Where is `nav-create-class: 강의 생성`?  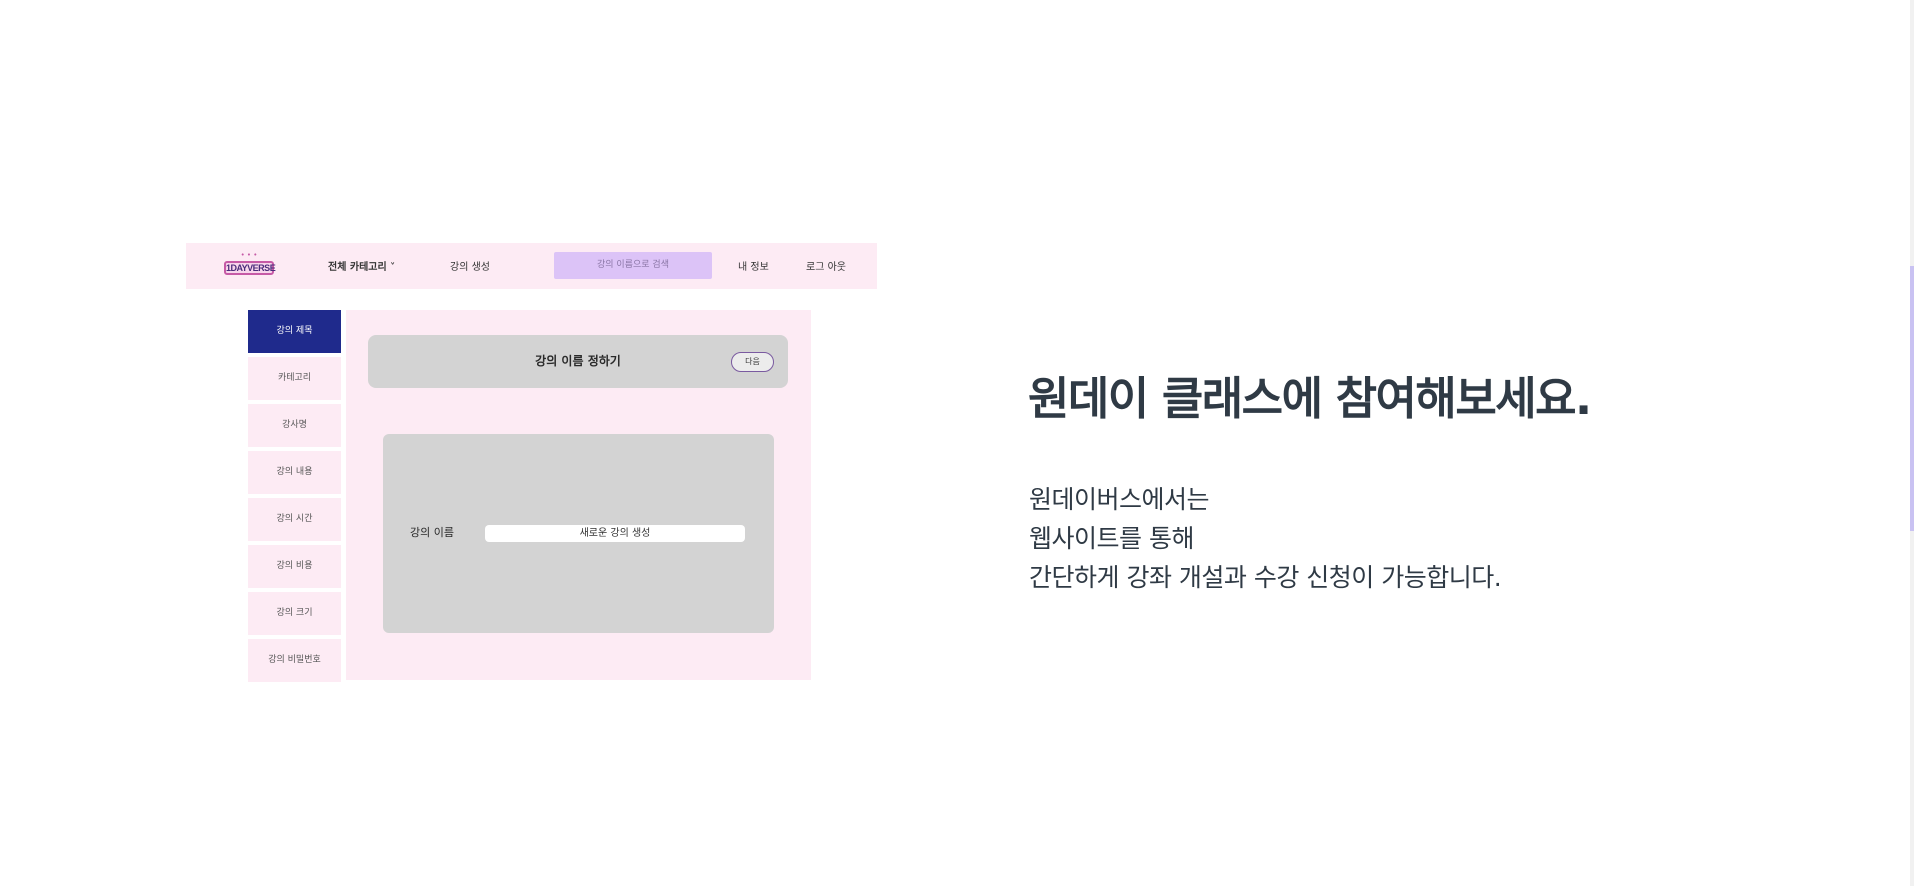 nav-create-class: 강의 생성 is located at coordinates (470, 265).